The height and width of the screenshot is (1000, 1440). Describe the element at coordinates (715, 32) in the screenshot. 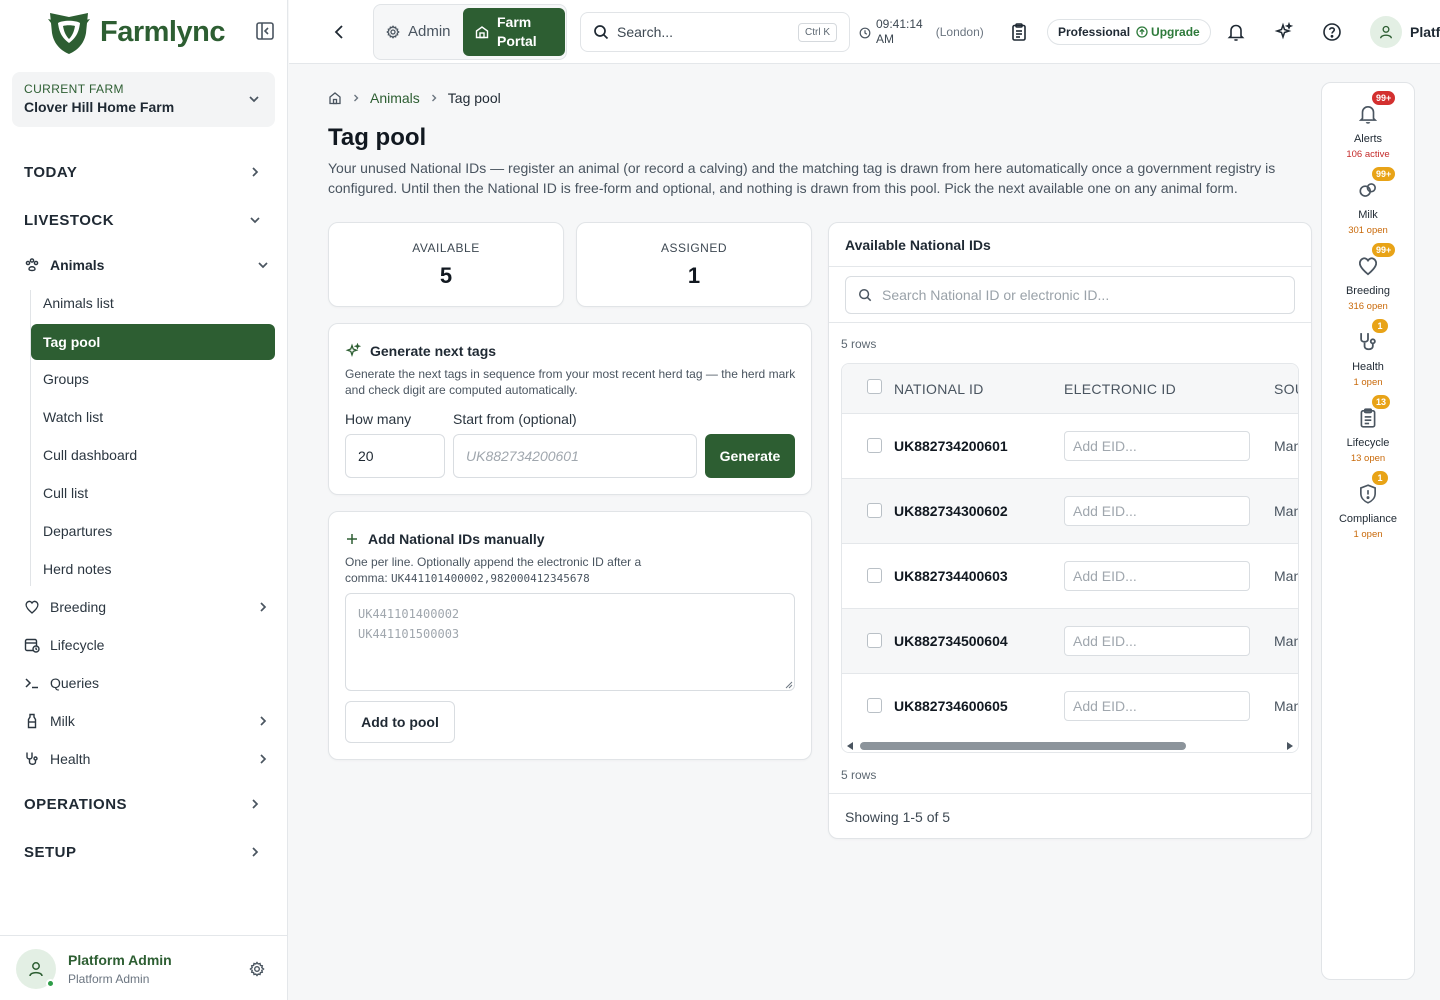

I see `global-search: Search... Ctrl K` at that location.